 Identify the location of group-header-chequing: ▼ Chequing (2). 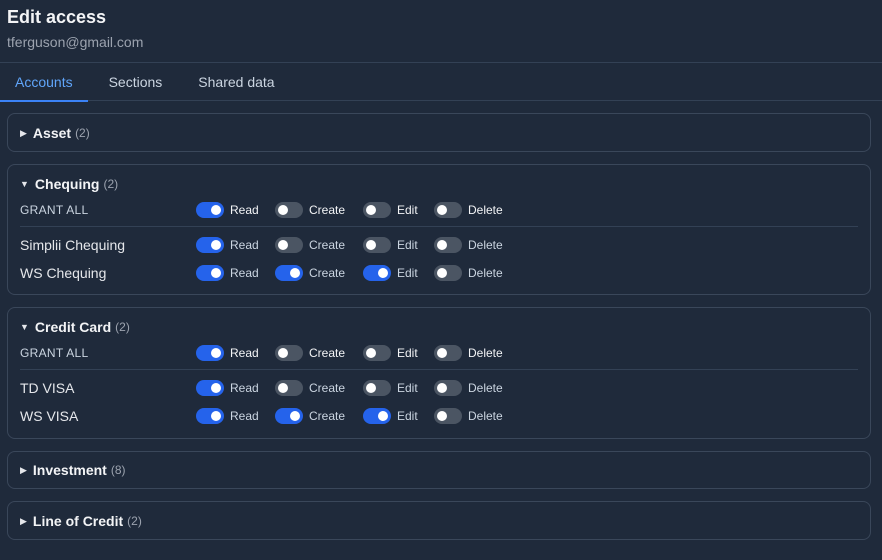
(69, 184).